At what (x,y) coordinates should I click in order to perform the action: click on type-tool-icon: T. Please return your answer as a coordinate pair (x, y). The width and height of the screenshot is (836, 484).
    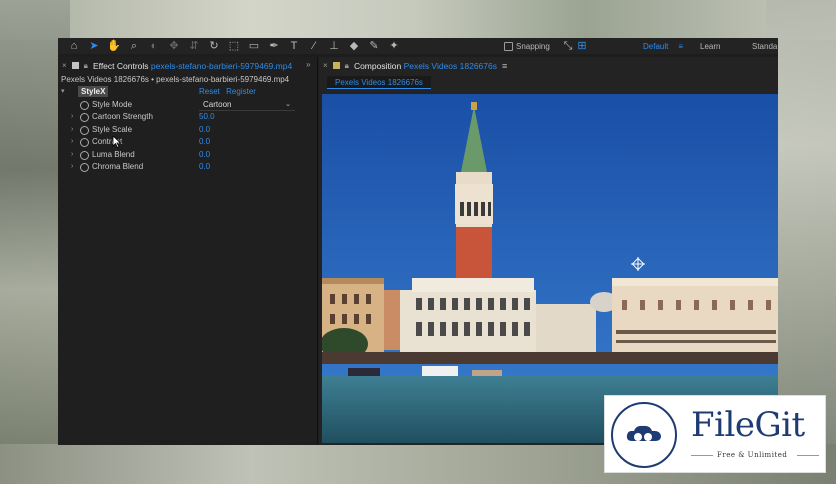
    Looking at the image, I should click on (294, 46).